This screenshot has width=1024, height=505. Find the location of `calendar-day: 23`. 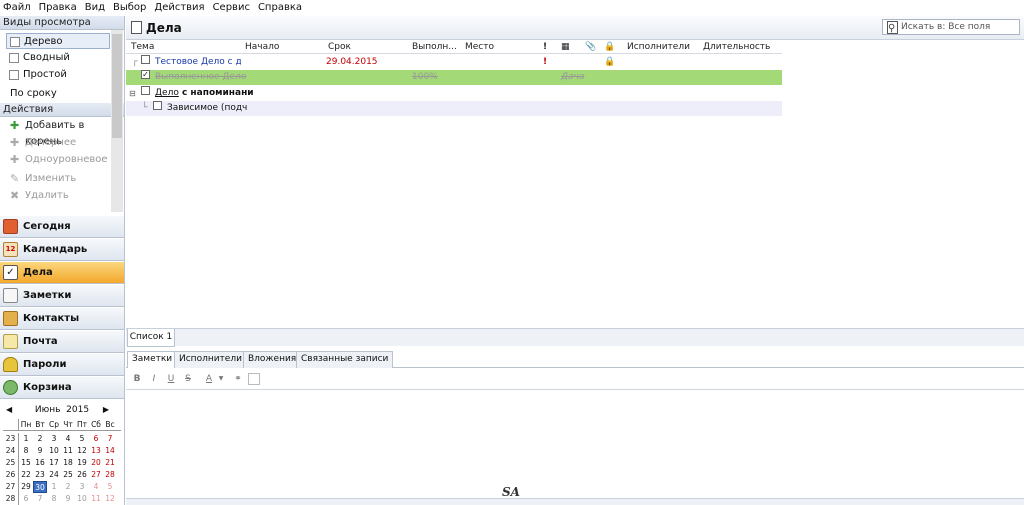

calendar-day: 23 is located at coordinates (40, 475).